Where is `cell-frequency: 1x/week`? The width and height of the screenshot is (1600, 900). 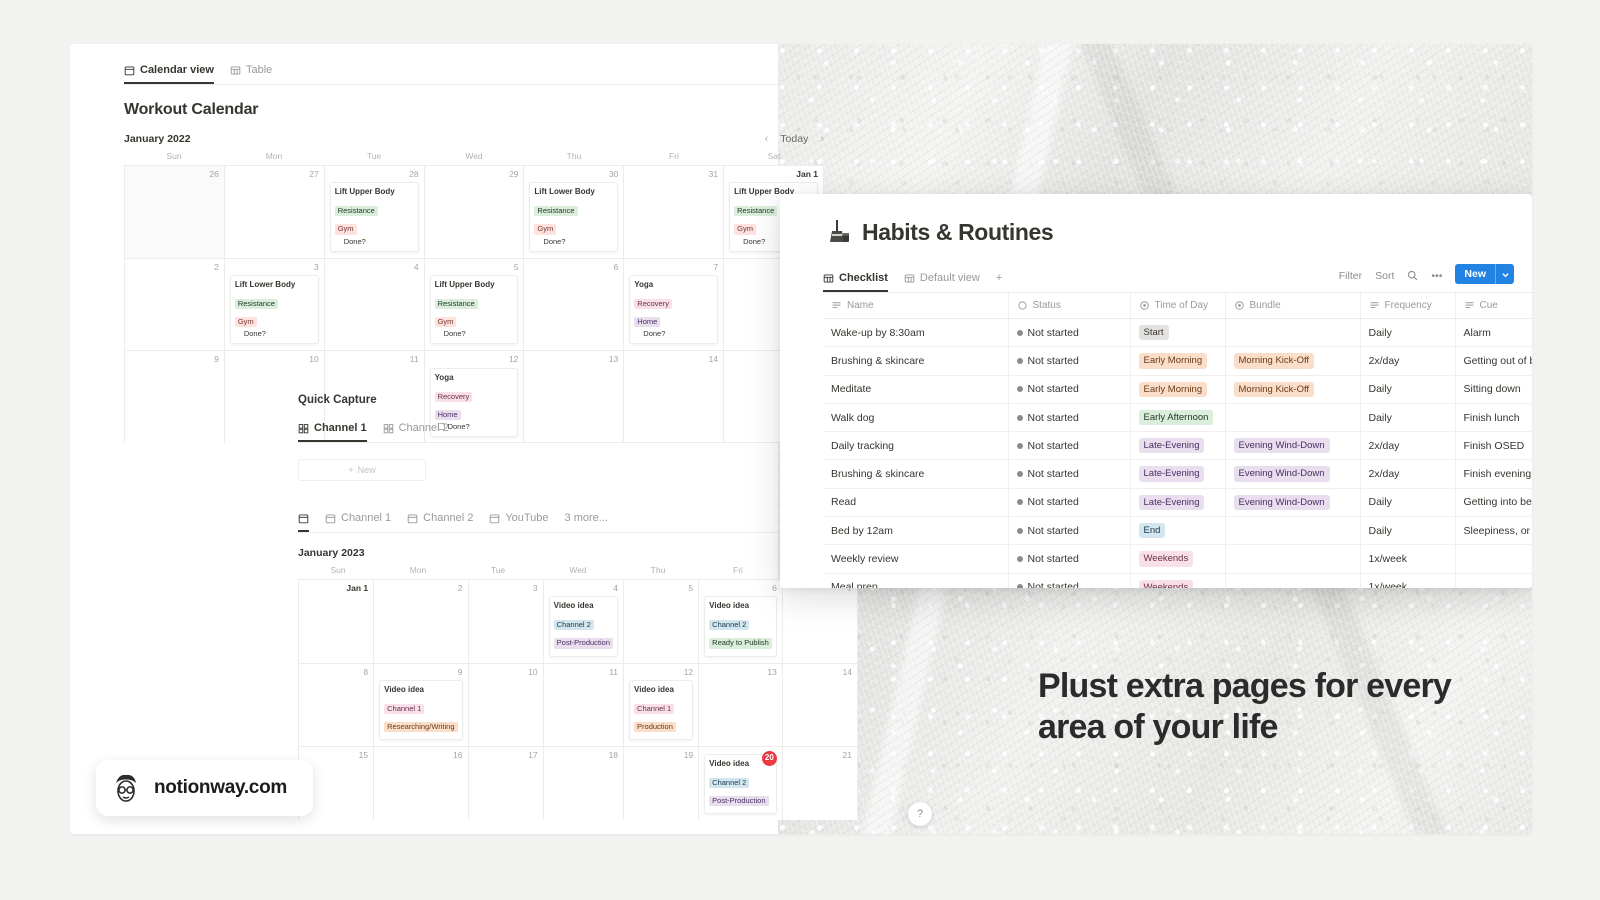
cell-frequency: 1x/week is located at coordinates (1408, 559).